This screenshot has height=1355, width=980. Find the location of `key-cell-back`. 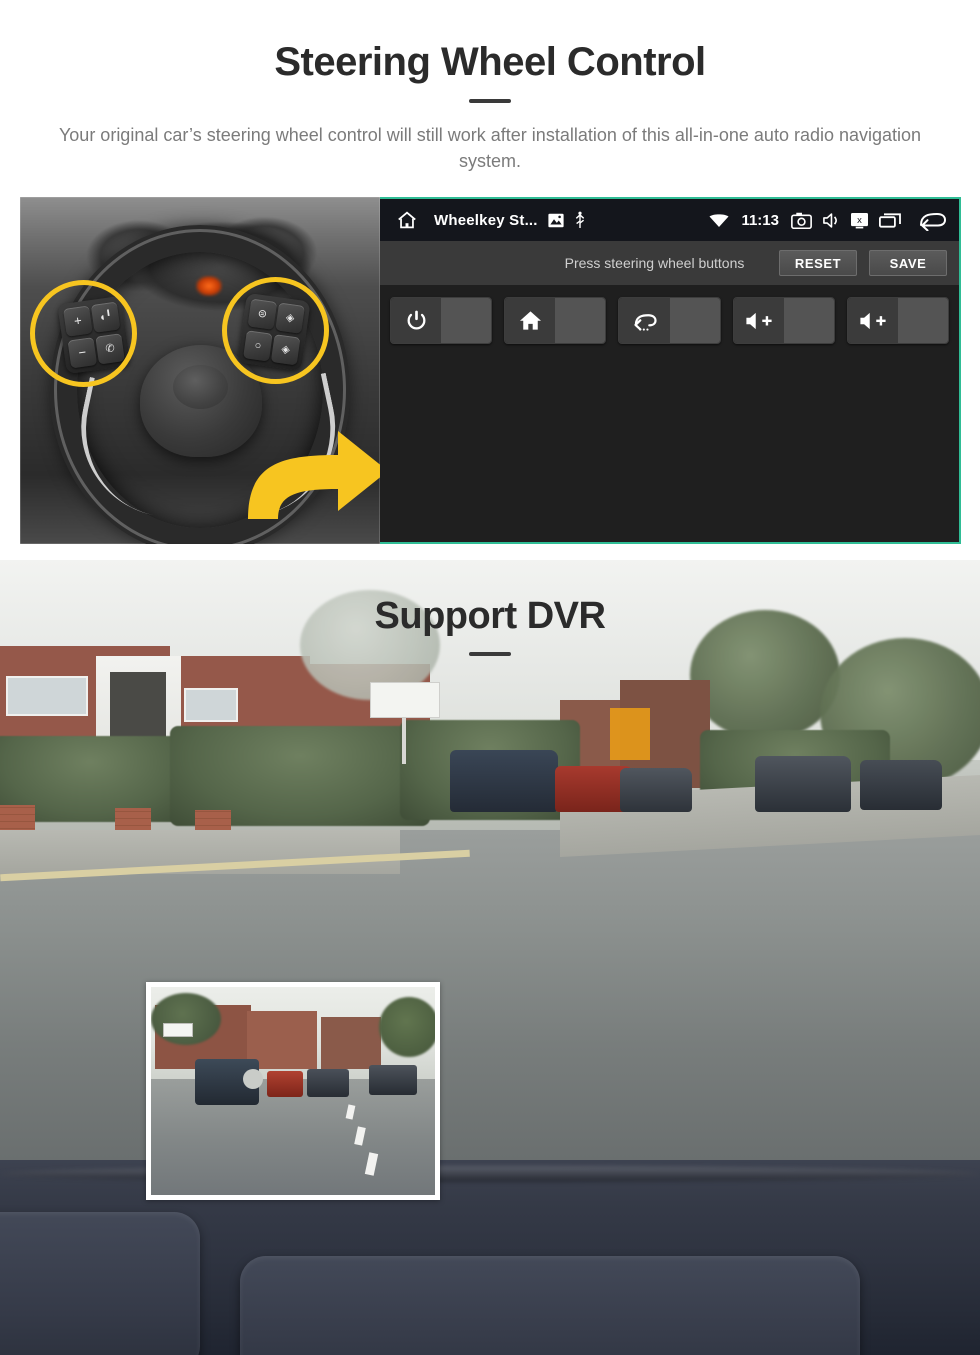

key-cell-back is located at coordinates (669, 320).